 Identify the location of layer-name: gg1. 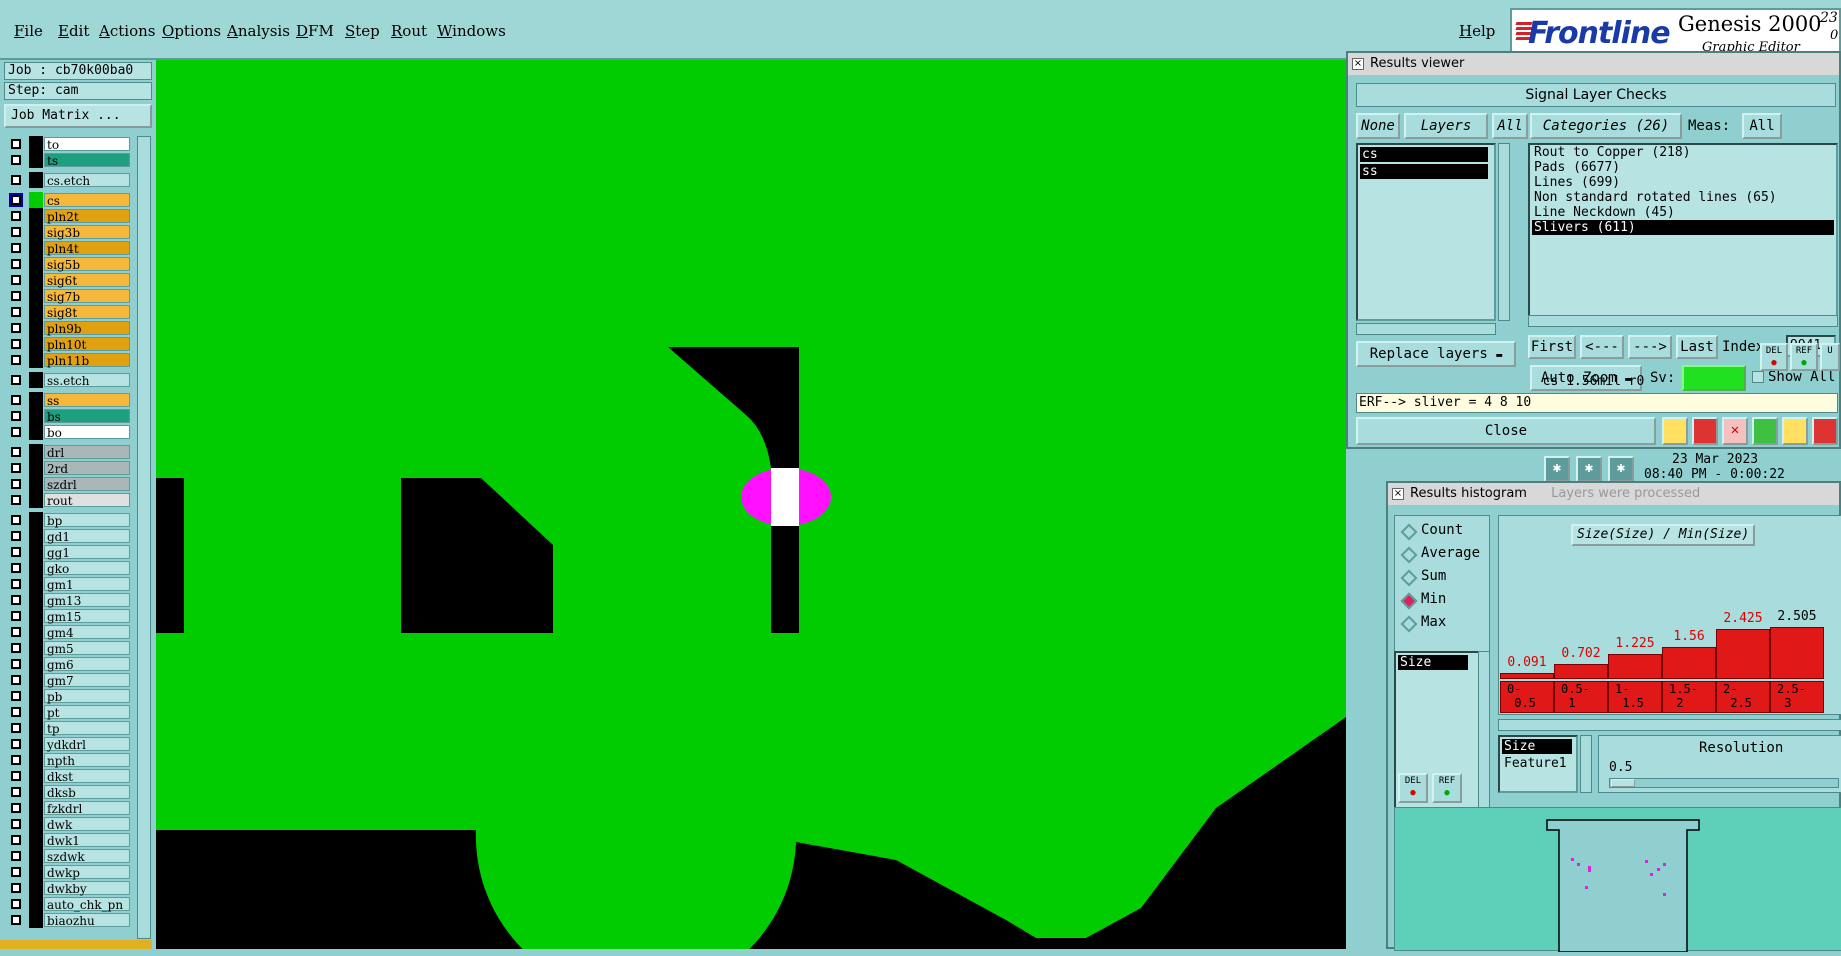
(87, 552).